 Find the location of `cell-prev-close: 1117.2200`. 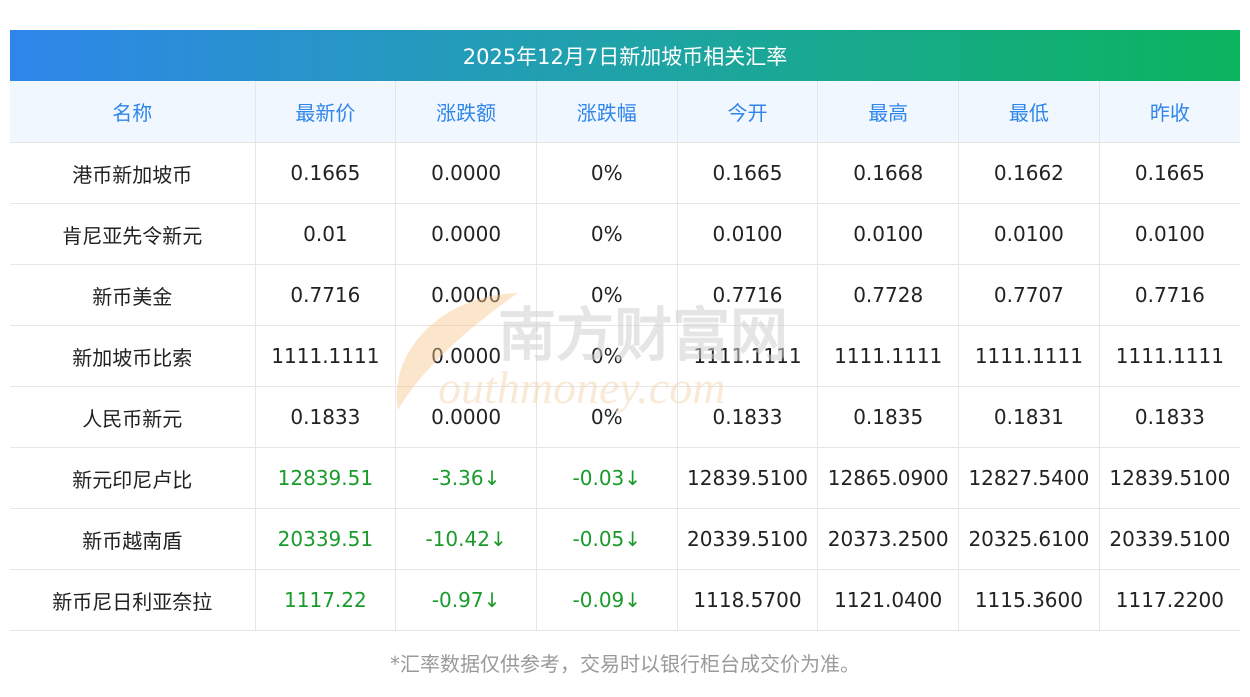

cell-prev-close: 1117.2200 is located at coordinates (1169, 600).